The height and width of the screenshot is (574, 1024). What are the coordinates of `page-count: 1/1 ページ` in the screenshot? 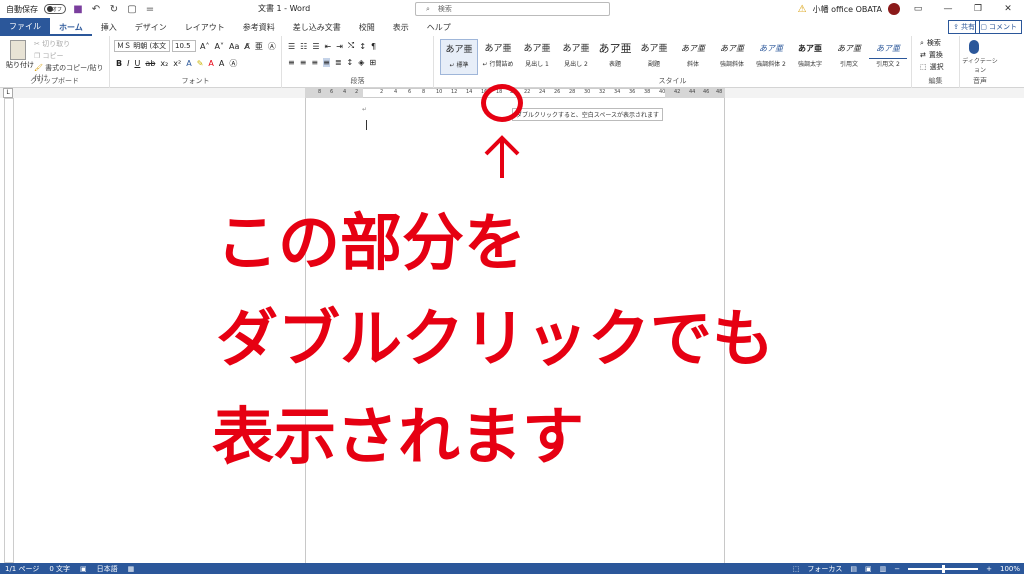 It's located at (22, 569).